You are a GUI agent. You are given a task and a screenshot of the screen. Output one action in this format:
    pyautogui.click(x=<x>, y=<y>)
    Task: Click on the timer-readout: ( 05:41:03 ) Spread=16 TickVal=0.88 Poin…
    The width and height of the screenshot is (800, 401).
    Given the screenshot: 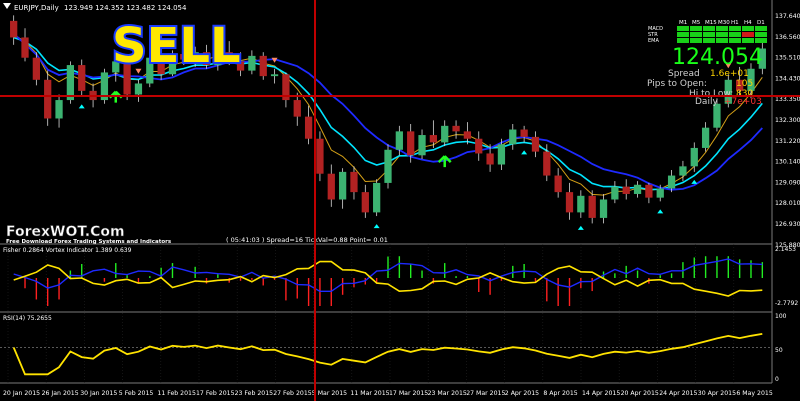 What is the action you would take?
    pyautogui.click(x=307, y=240)
    